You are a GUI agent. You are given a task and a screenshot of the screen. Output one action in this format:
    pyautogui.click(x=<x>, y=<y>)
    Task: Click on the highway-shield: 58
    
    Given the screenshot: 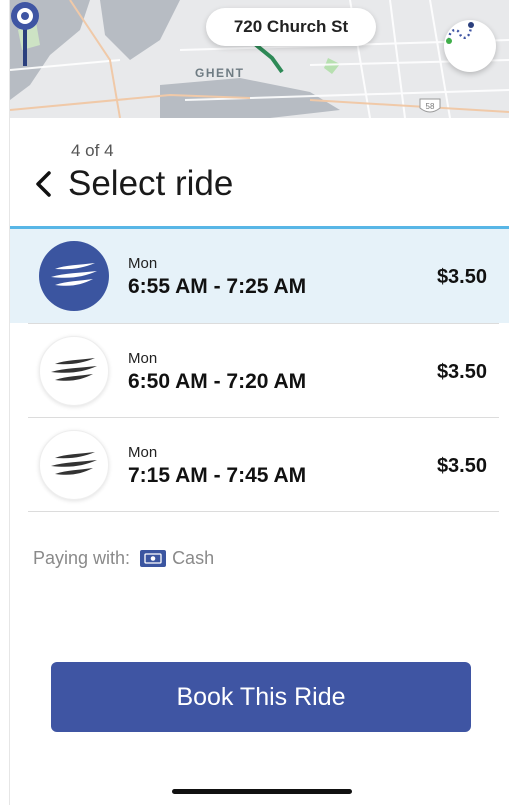 What is the action you would take?
    pyautogui.click(x=430, y=107)
    